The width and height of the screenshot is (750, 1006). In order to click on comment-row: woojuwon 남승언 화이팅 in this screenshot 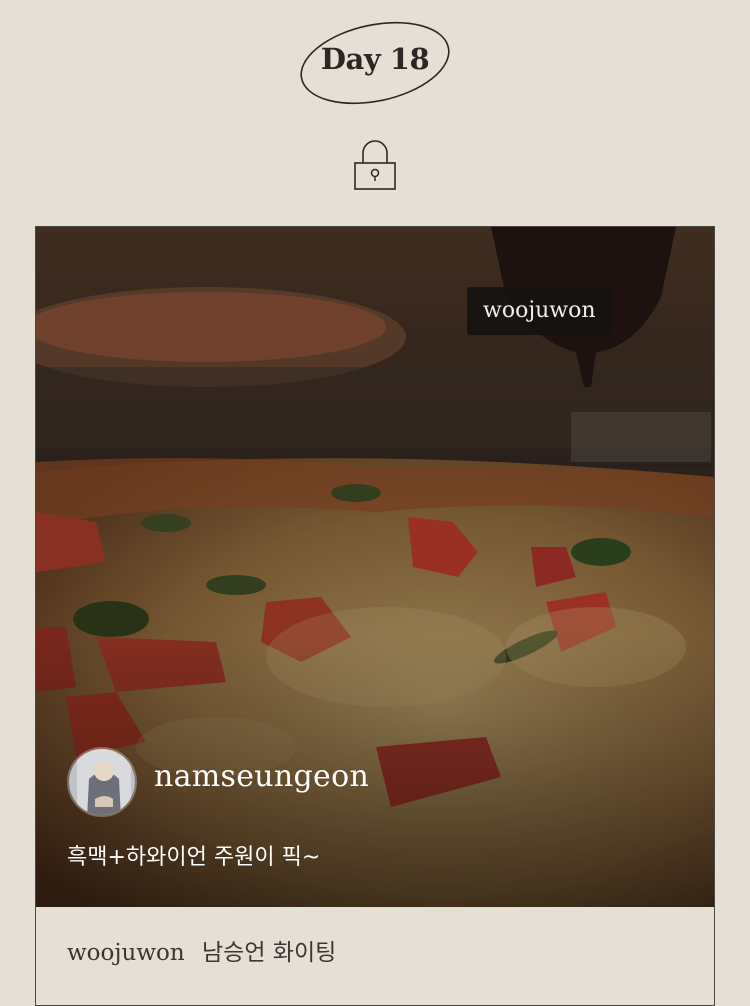, I will do `click(201, 950)`.